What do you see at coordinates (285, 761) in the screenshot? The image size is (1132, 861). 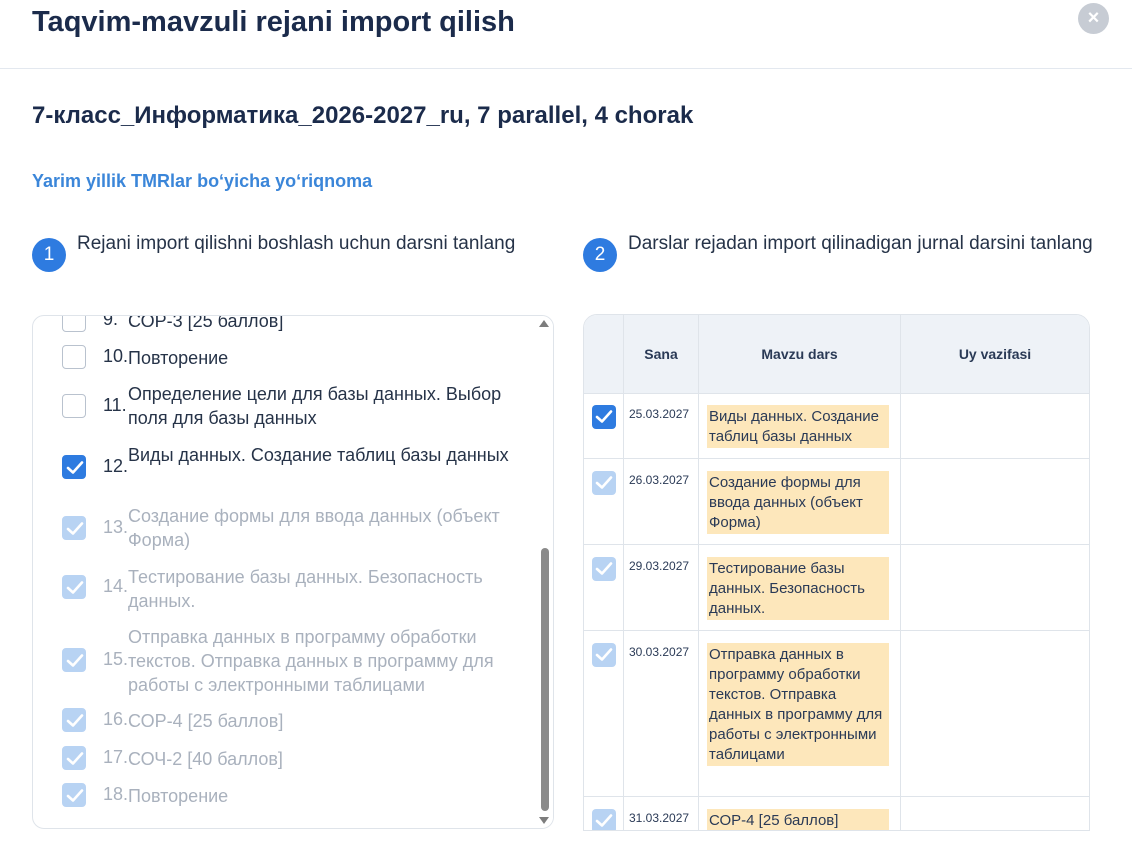 I see `lesson-item-17: 17. СОЧ-2 [40 баллов]` at bounding box center [285, 761].